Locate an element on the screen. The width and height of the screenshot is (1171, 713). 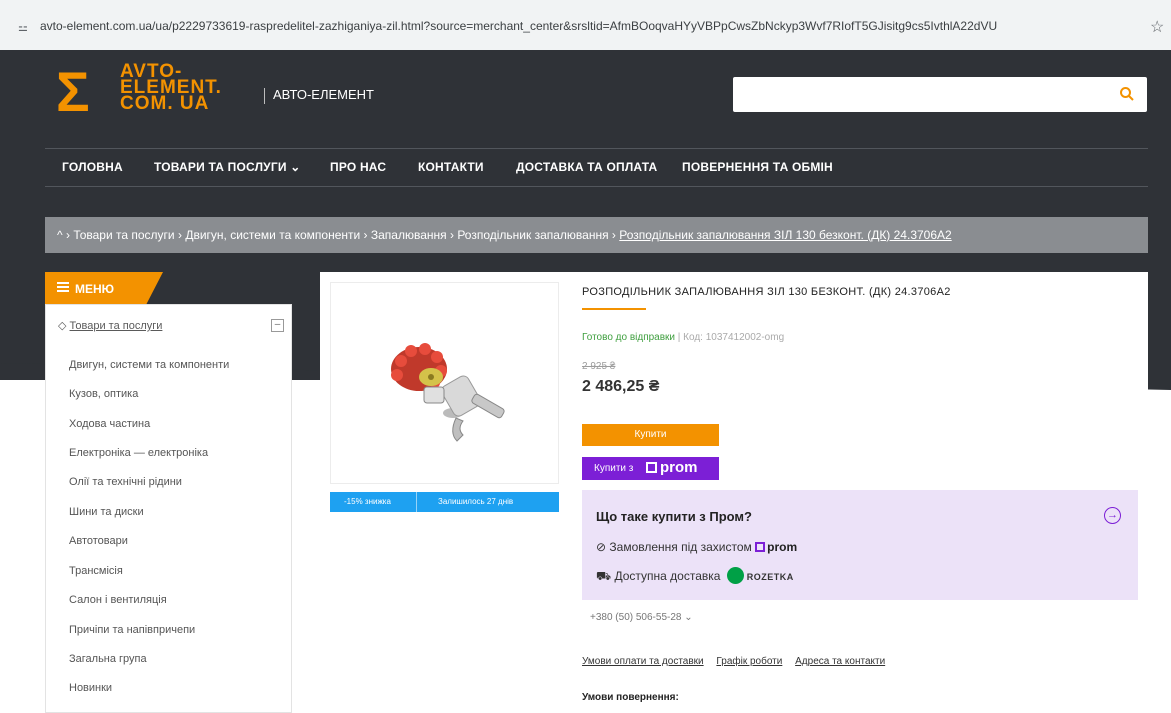
chevron-down-icon: ⌄ is located at coordinates (688, 617).